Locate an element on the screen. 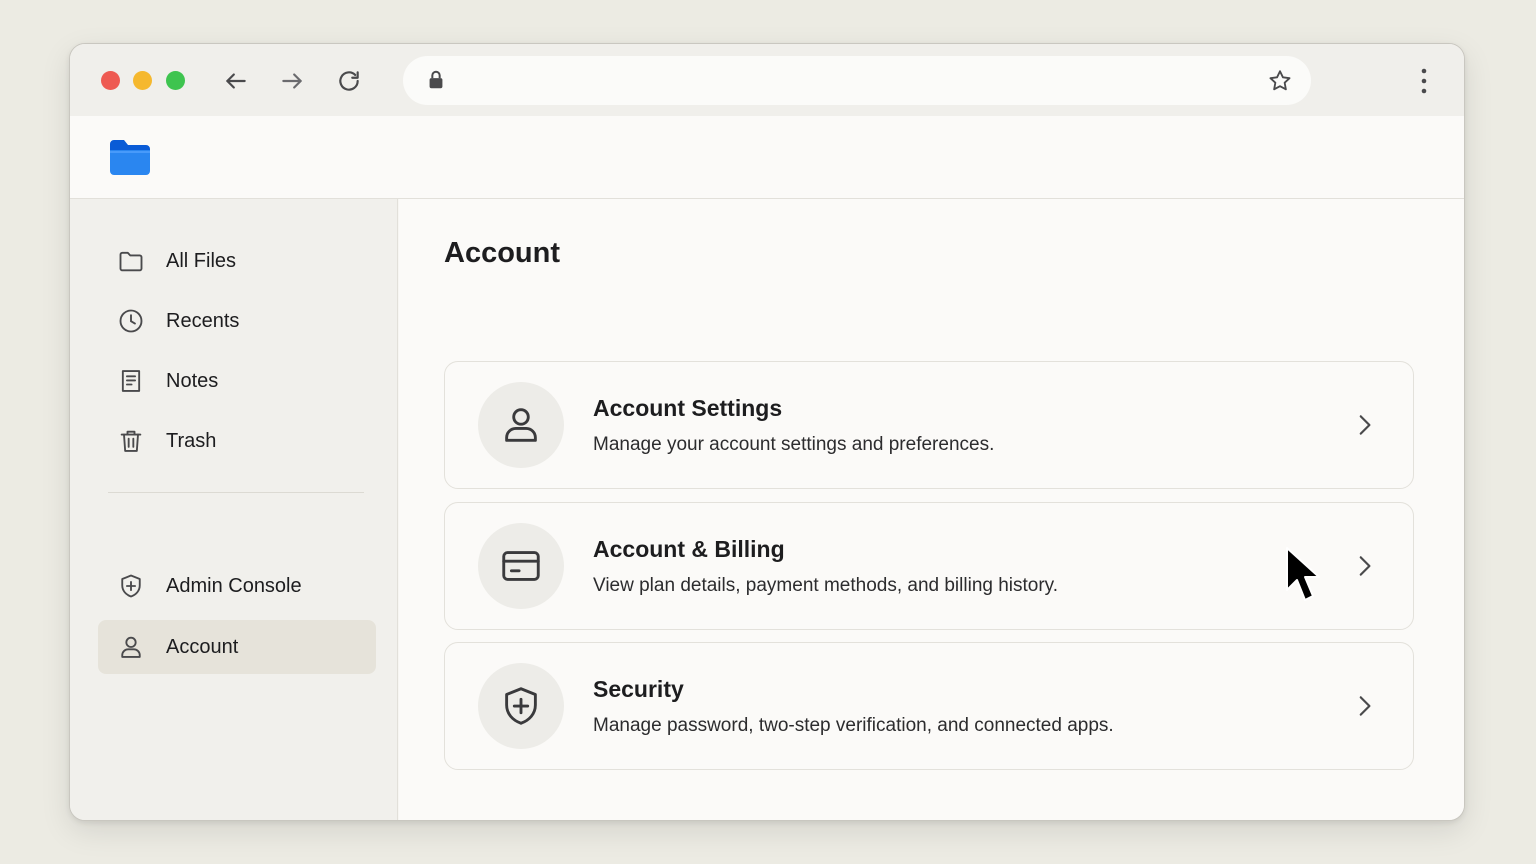 This screenshot has width=1536, height=864. card-title: Account & Billing is located at coordinates (689, 549).